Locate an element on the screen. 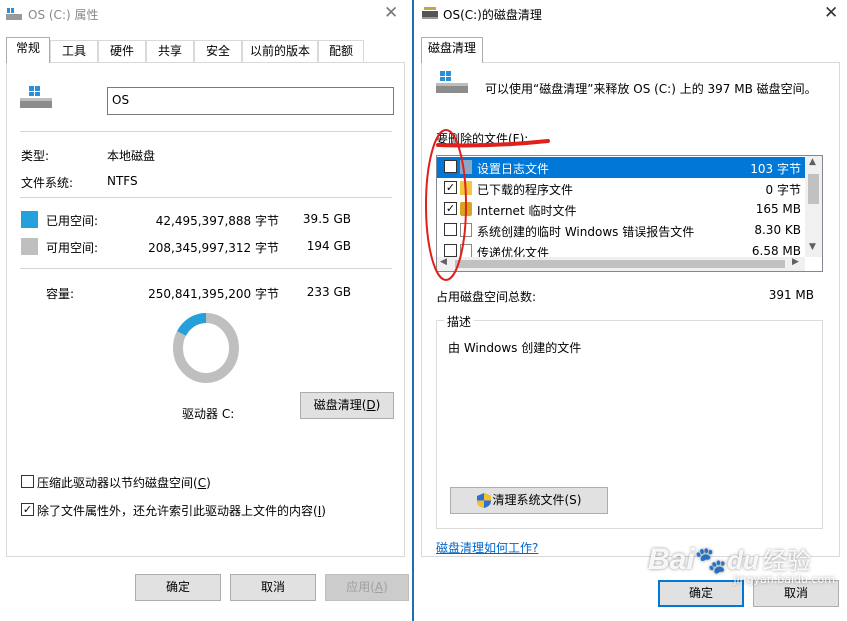 The width and height of the screenshot is (847, 621). vertical-scrollbar: ▲ ▼ is located at coordinates (813, 206).